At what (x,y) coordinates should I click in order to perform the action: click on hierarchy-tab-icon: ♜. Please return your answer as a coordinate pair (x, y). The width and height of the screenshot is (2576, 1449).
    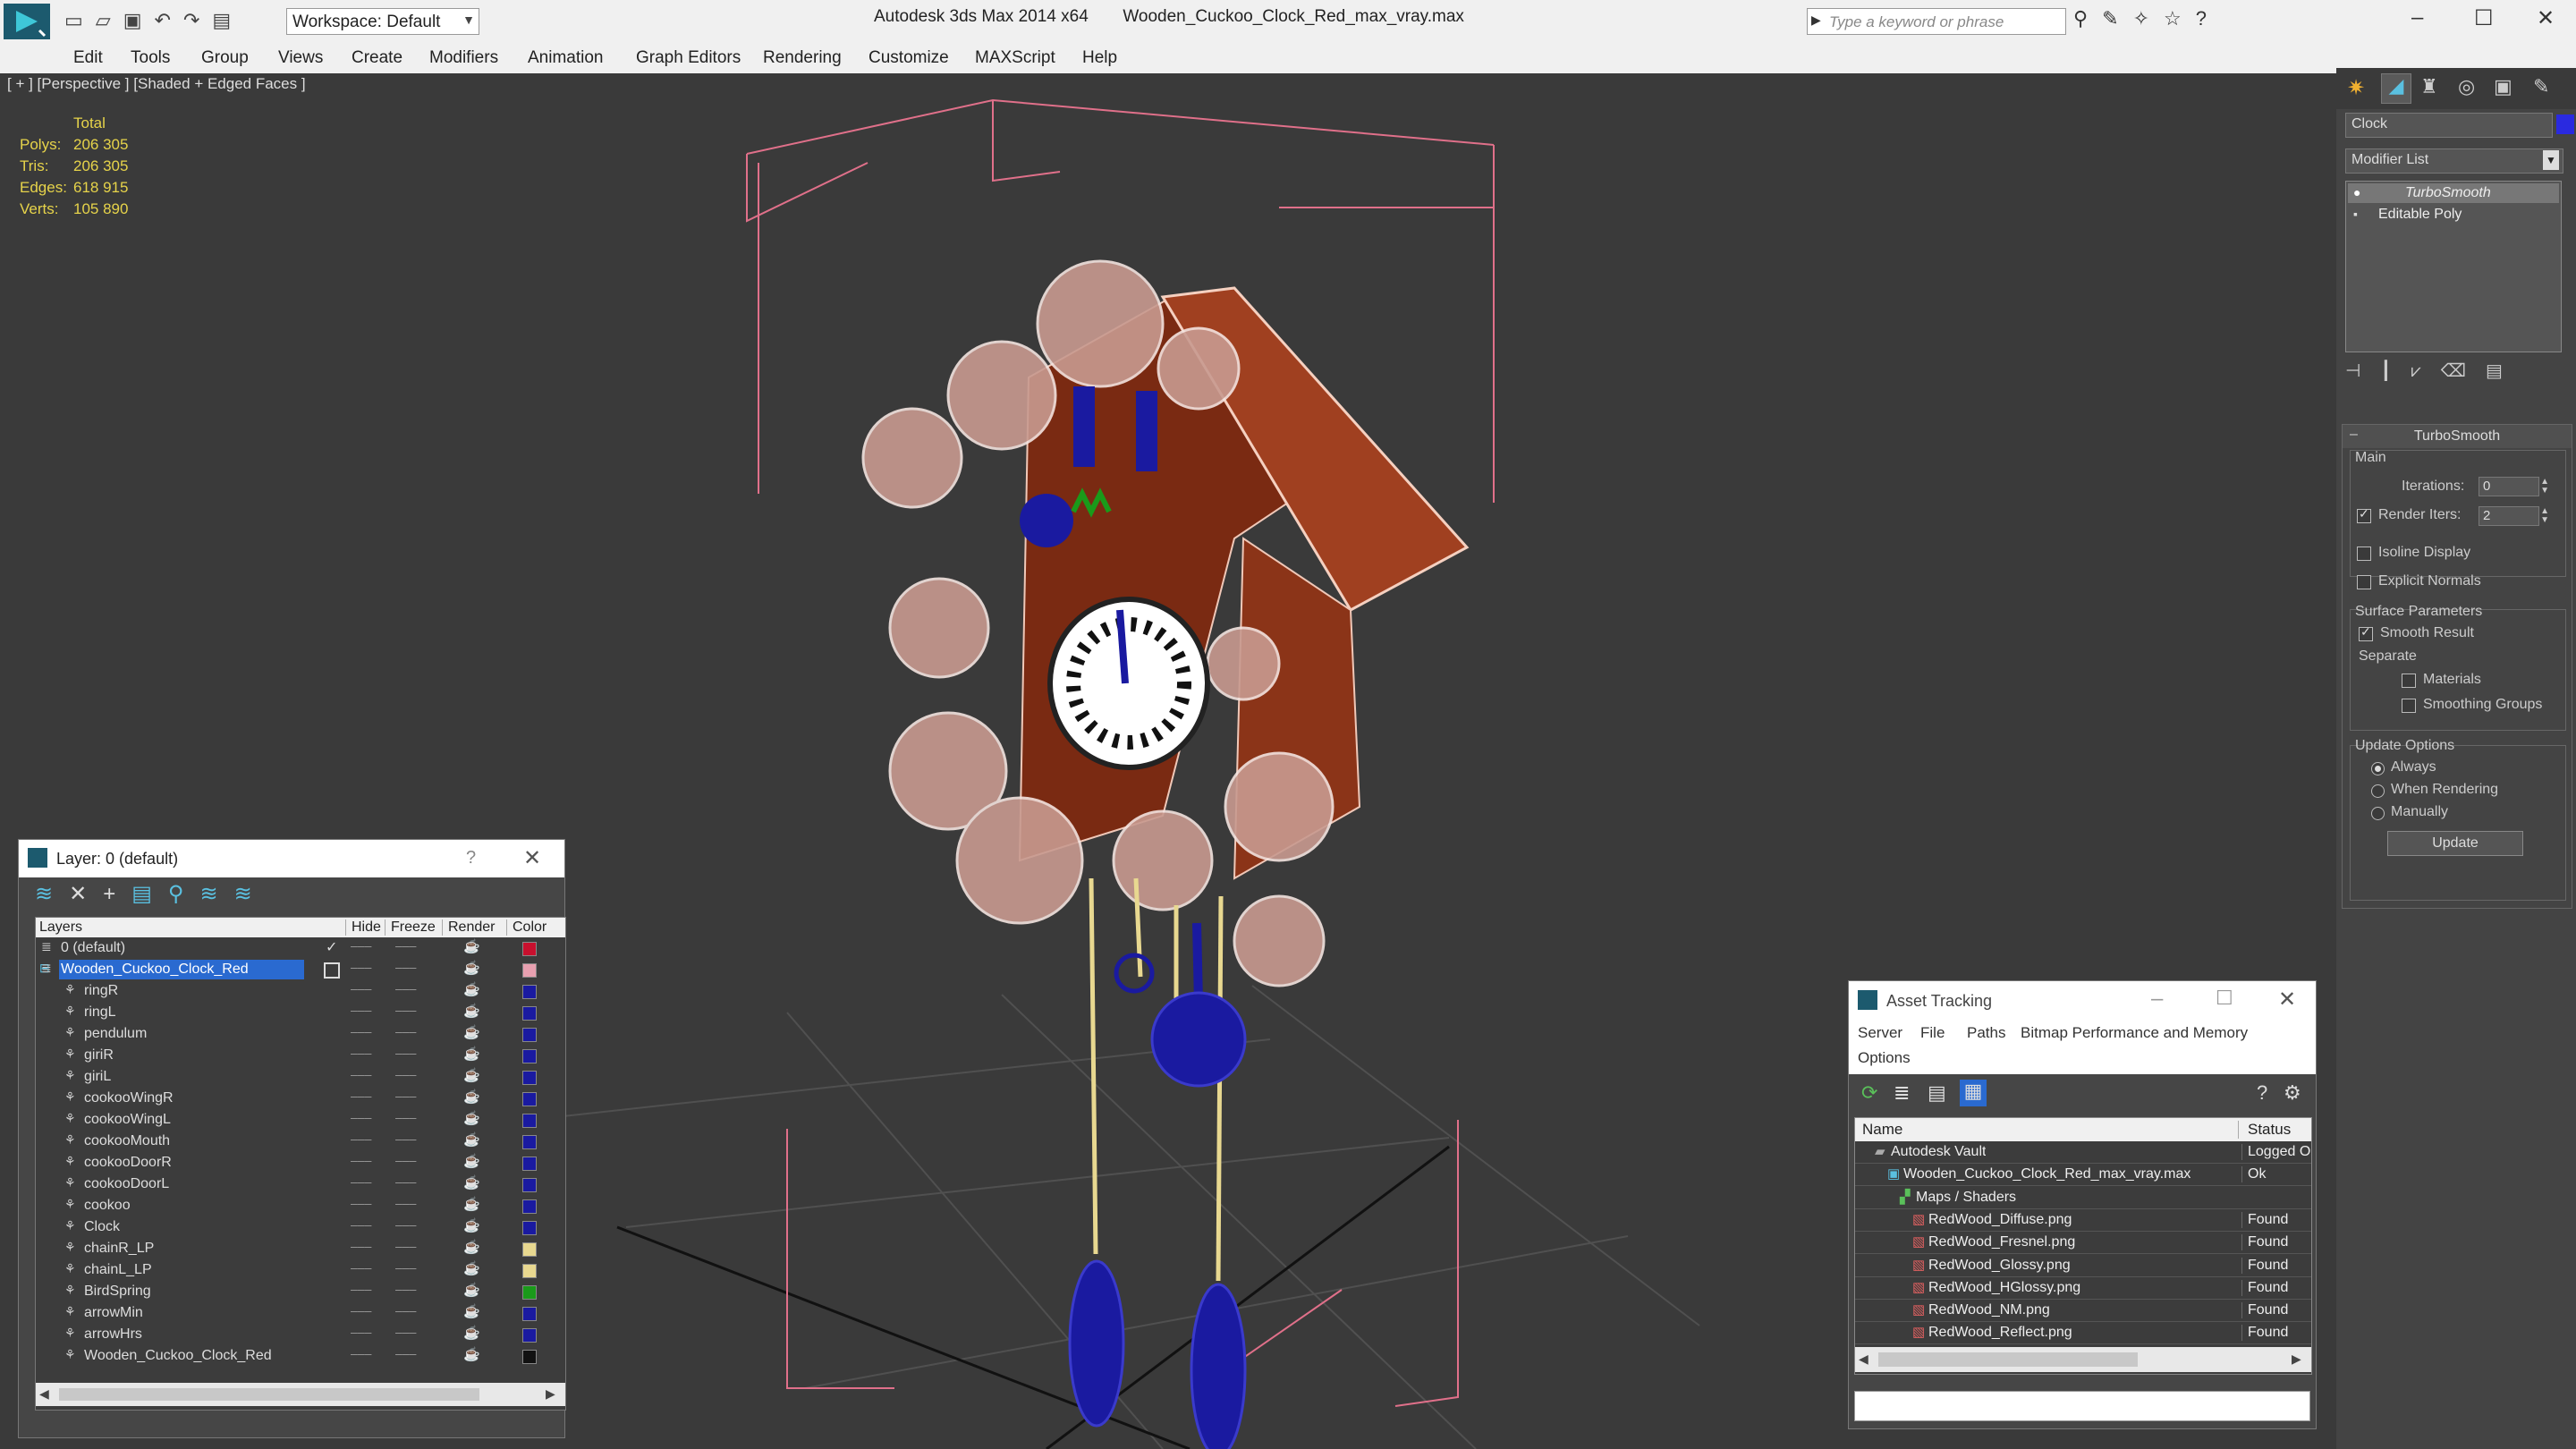
    Looking at the image, I should click on (2429, 86).